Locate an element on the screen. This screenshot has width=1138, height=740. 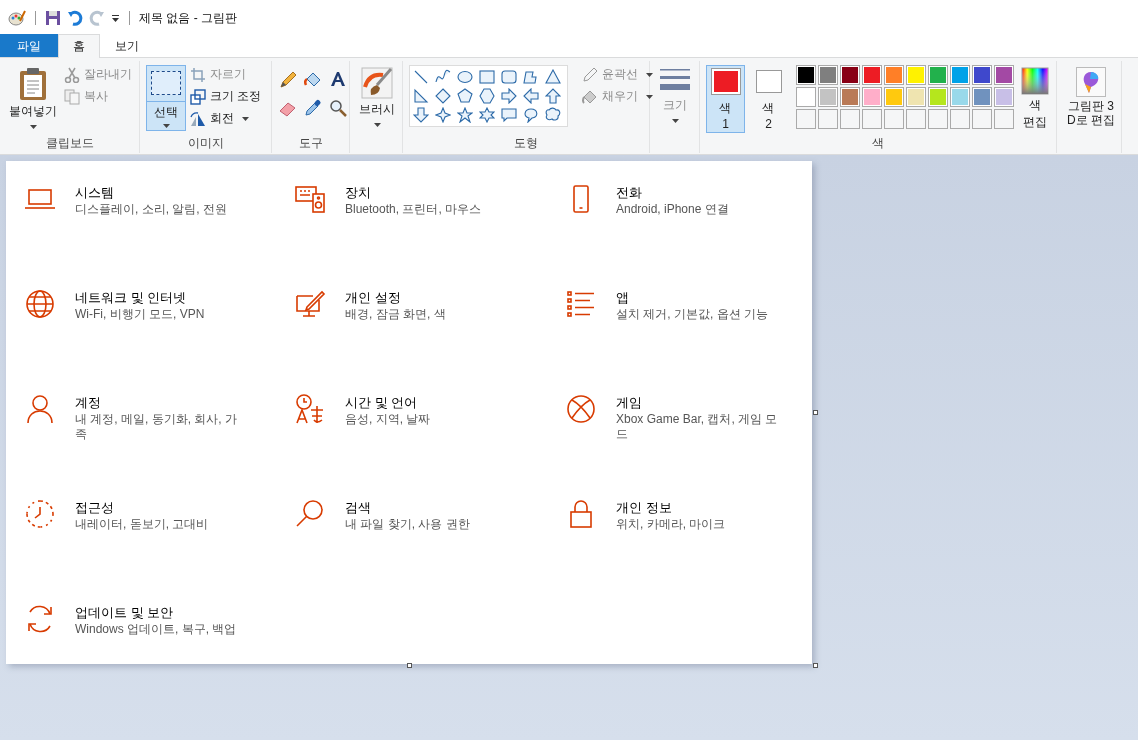
select-button: 선택 is located at coordinates (166, 98).